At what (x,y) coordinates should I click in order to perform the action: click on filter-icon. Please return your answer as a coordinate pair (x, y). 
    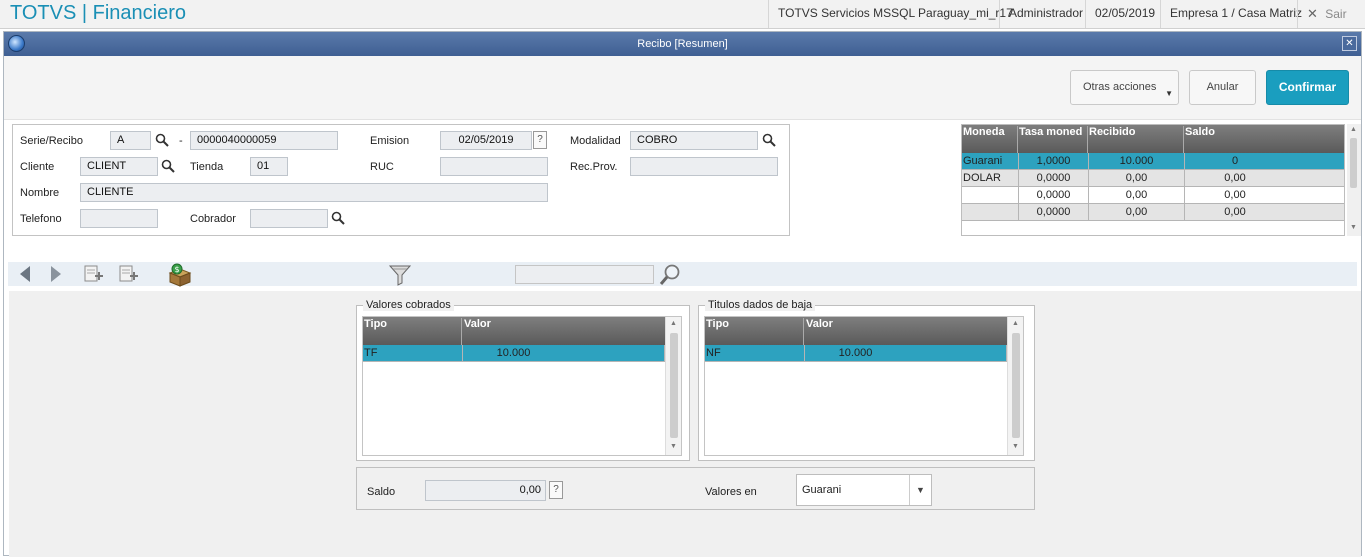
    Looking at the image, I should click on (400, 275).